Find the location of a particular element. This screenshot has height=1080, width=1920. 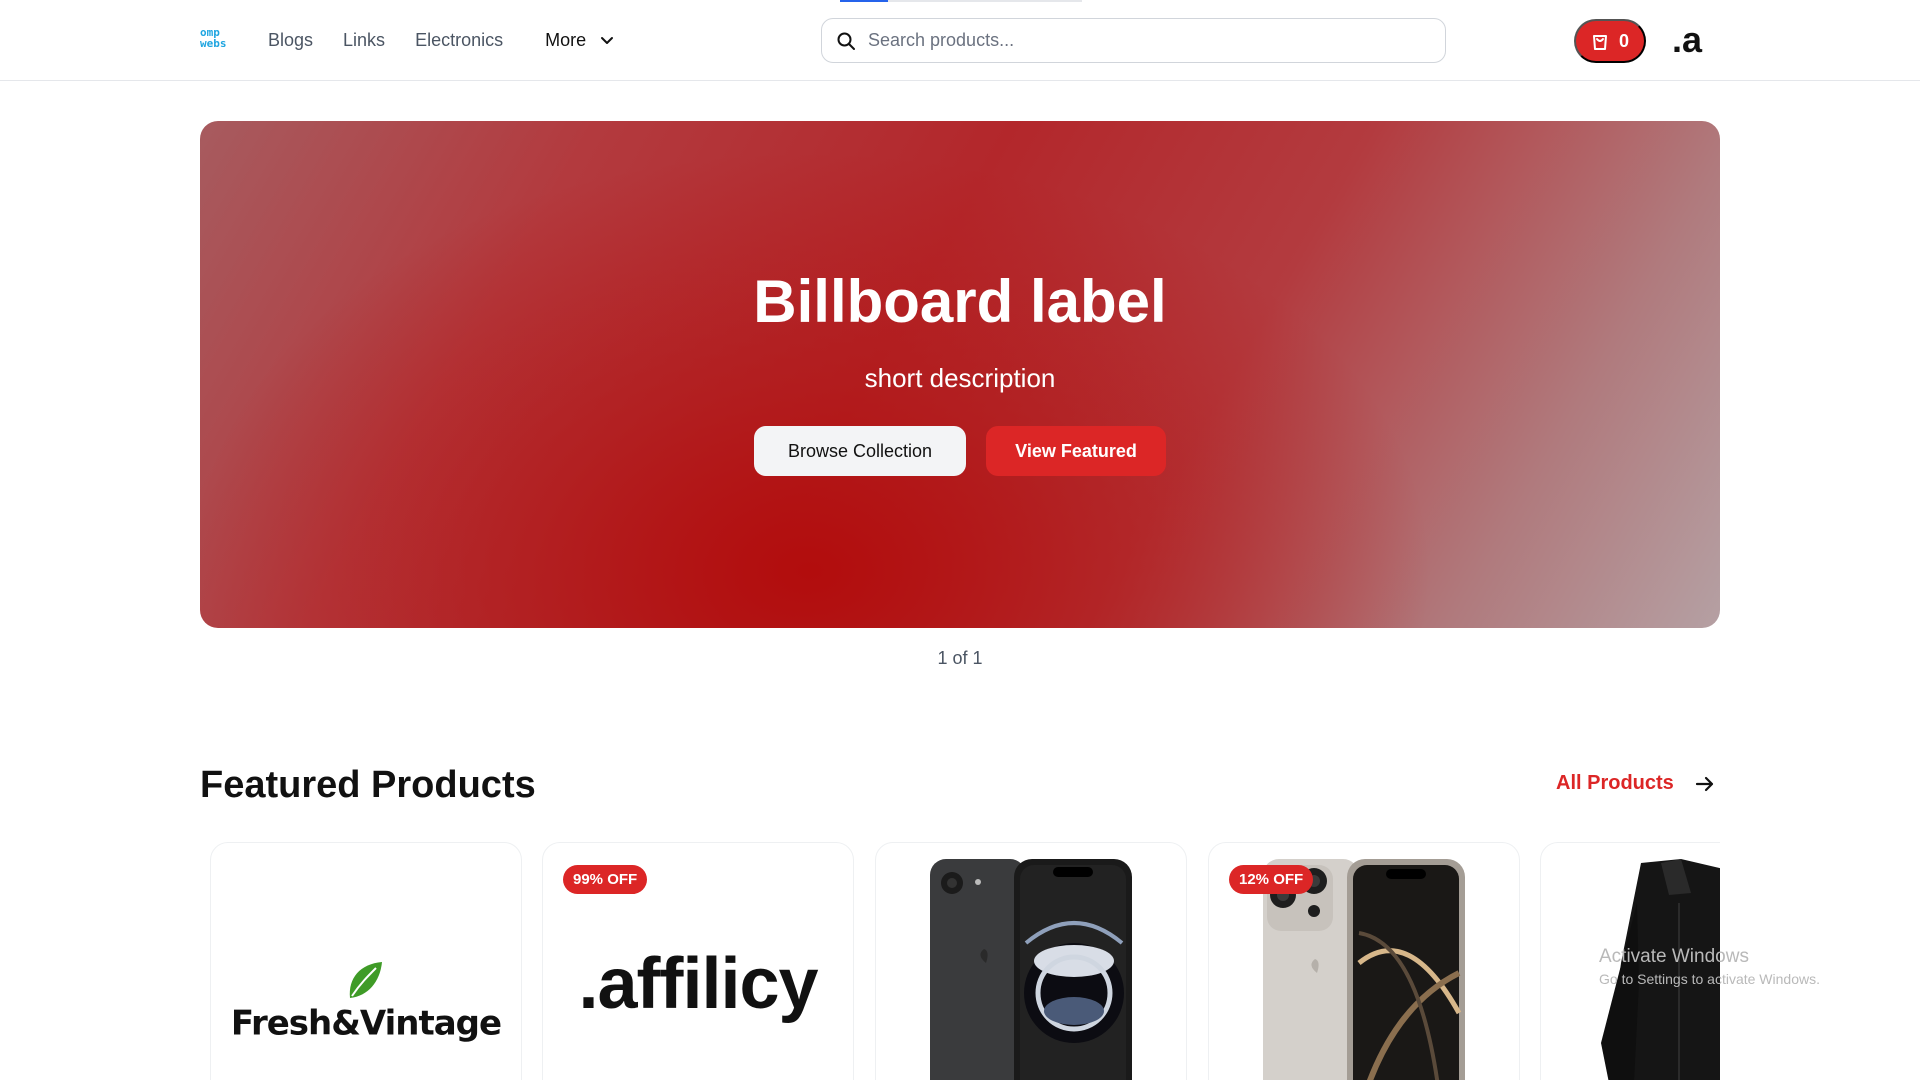

product-logo-affilicy: .affilicy is located at coordinates (698, 984).